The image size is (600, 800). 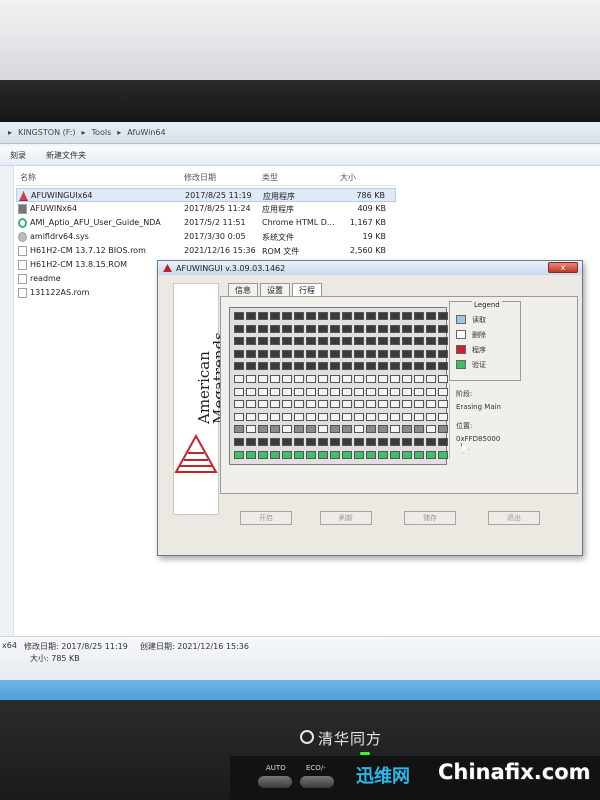 I want to click on tongfang-logo-icon, so click(x=307, y=737).